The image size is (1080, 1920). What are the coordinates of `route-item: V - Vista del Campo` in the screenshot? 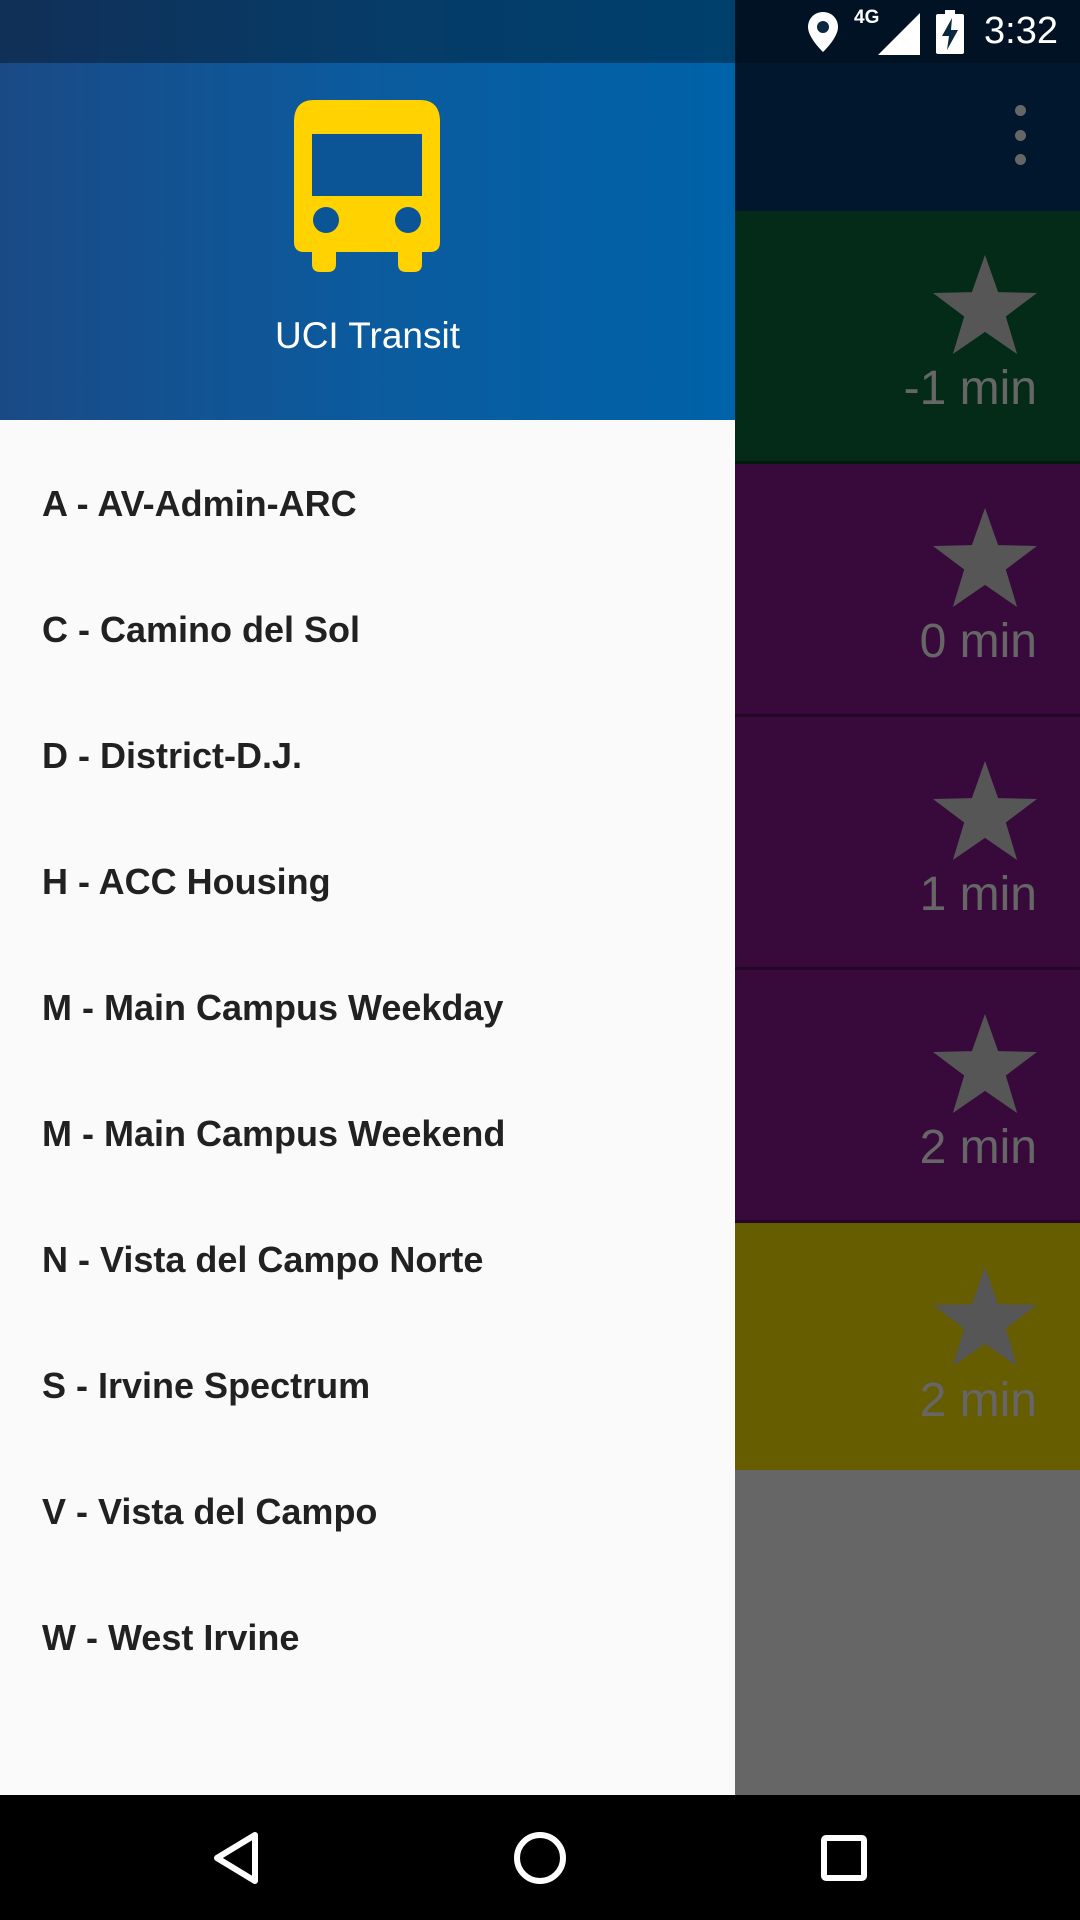 It's located at (367, 1512).